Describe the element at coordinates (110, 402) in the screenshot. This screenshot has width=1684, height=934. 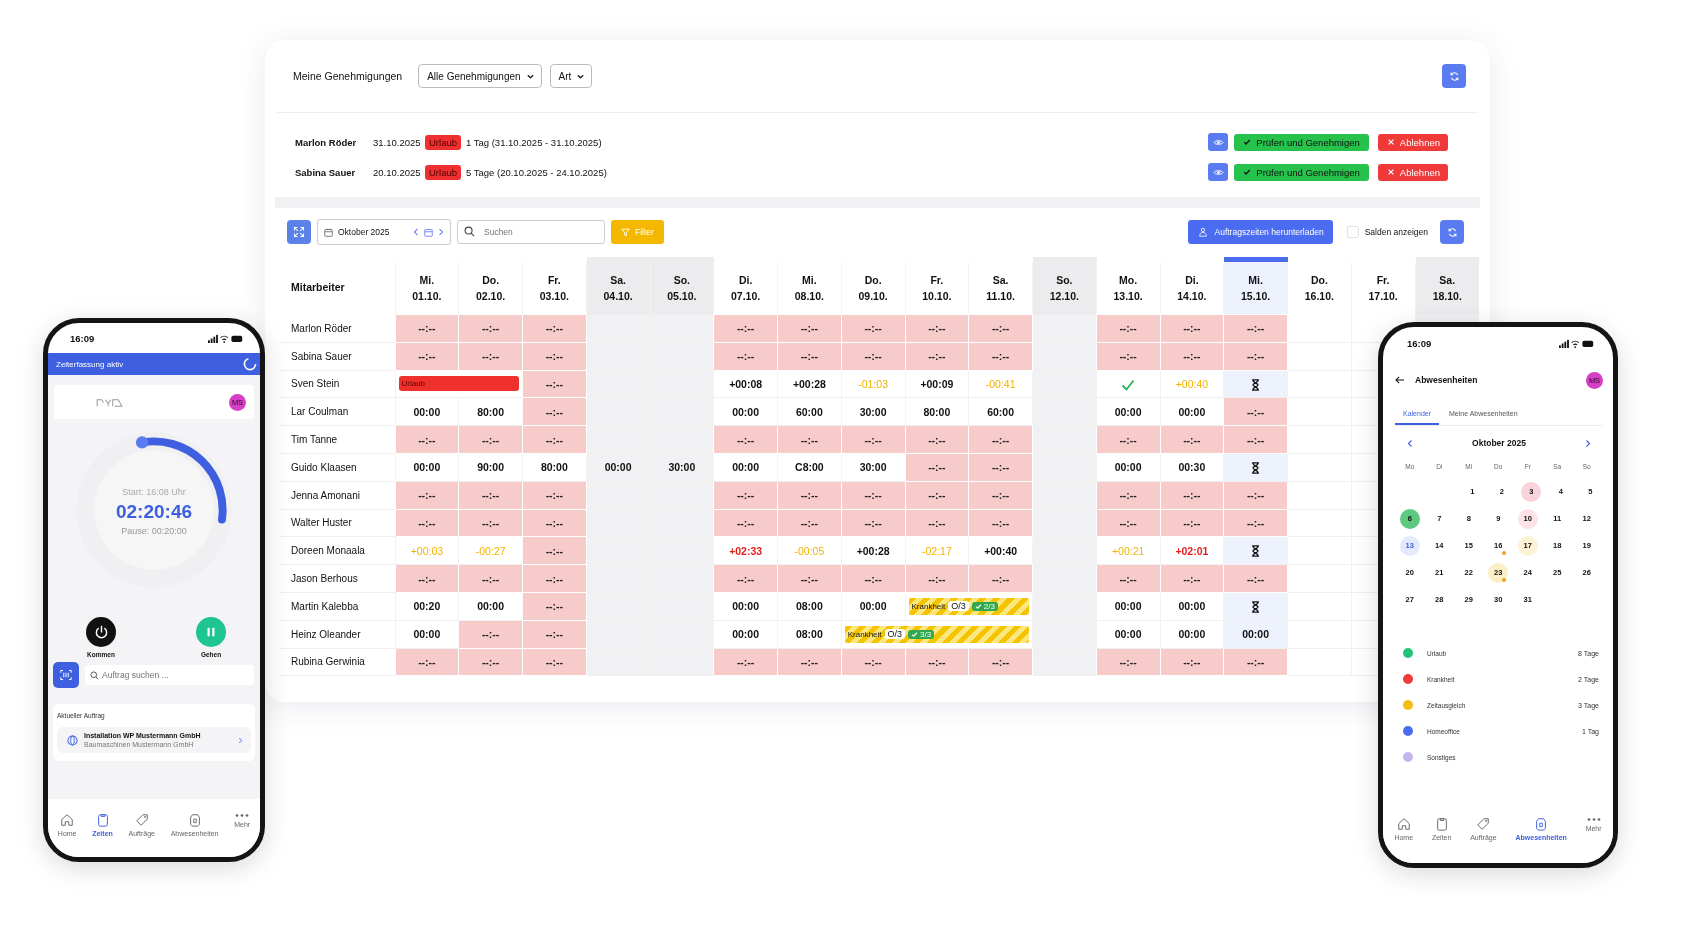
I see `logo-icon` at that location.